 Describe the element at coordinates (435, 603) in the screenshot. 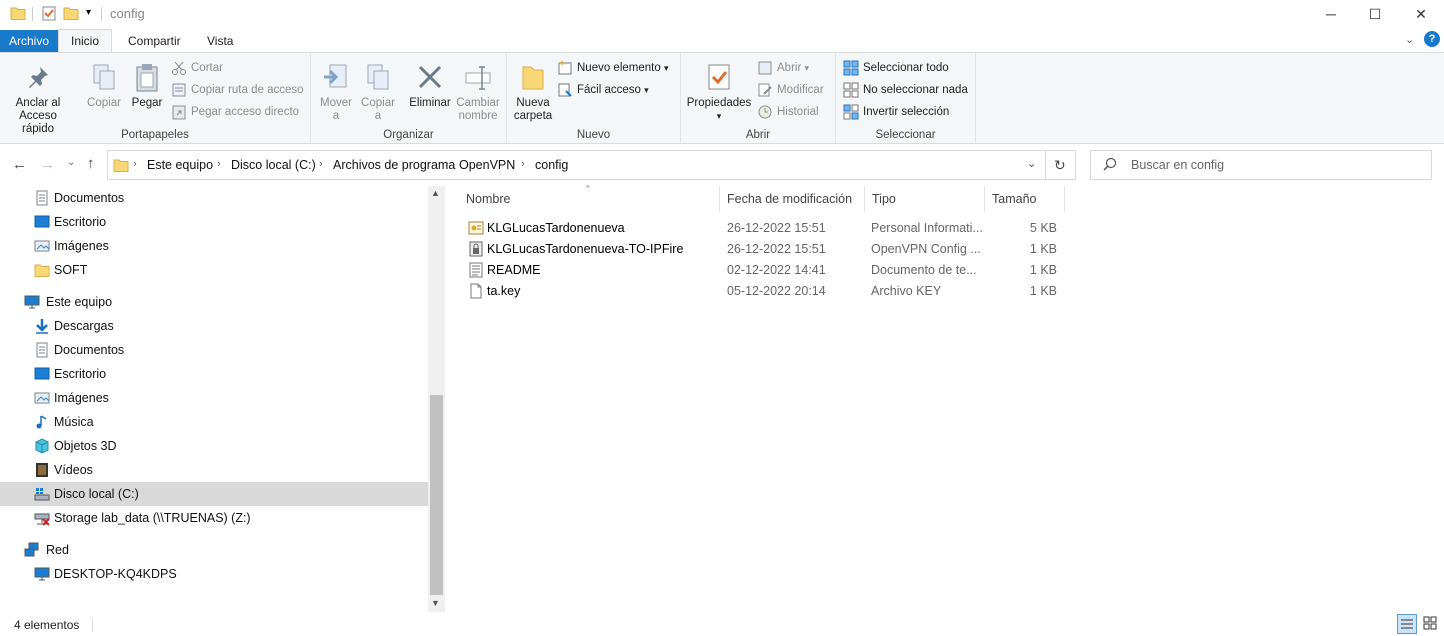

I see `scroll-down-icon: ▼` at that location.